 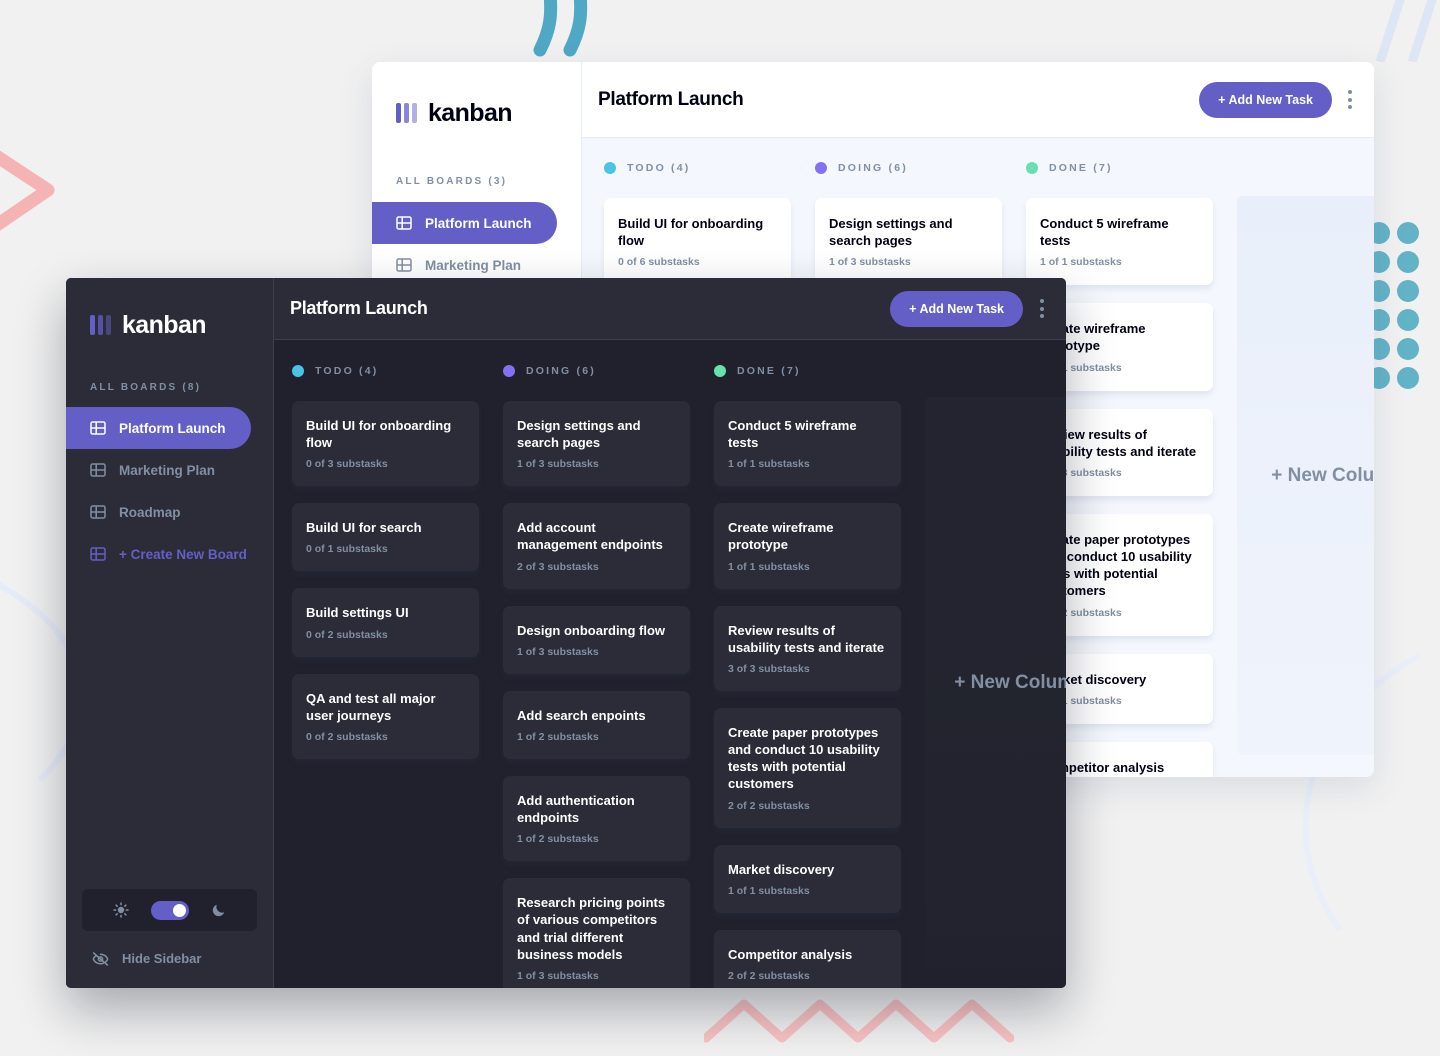 What do you see at coordinates (150, 512) in the screenshot?
I see `sidebar-item-label: Roadmap` at bounding box center [150, 512].